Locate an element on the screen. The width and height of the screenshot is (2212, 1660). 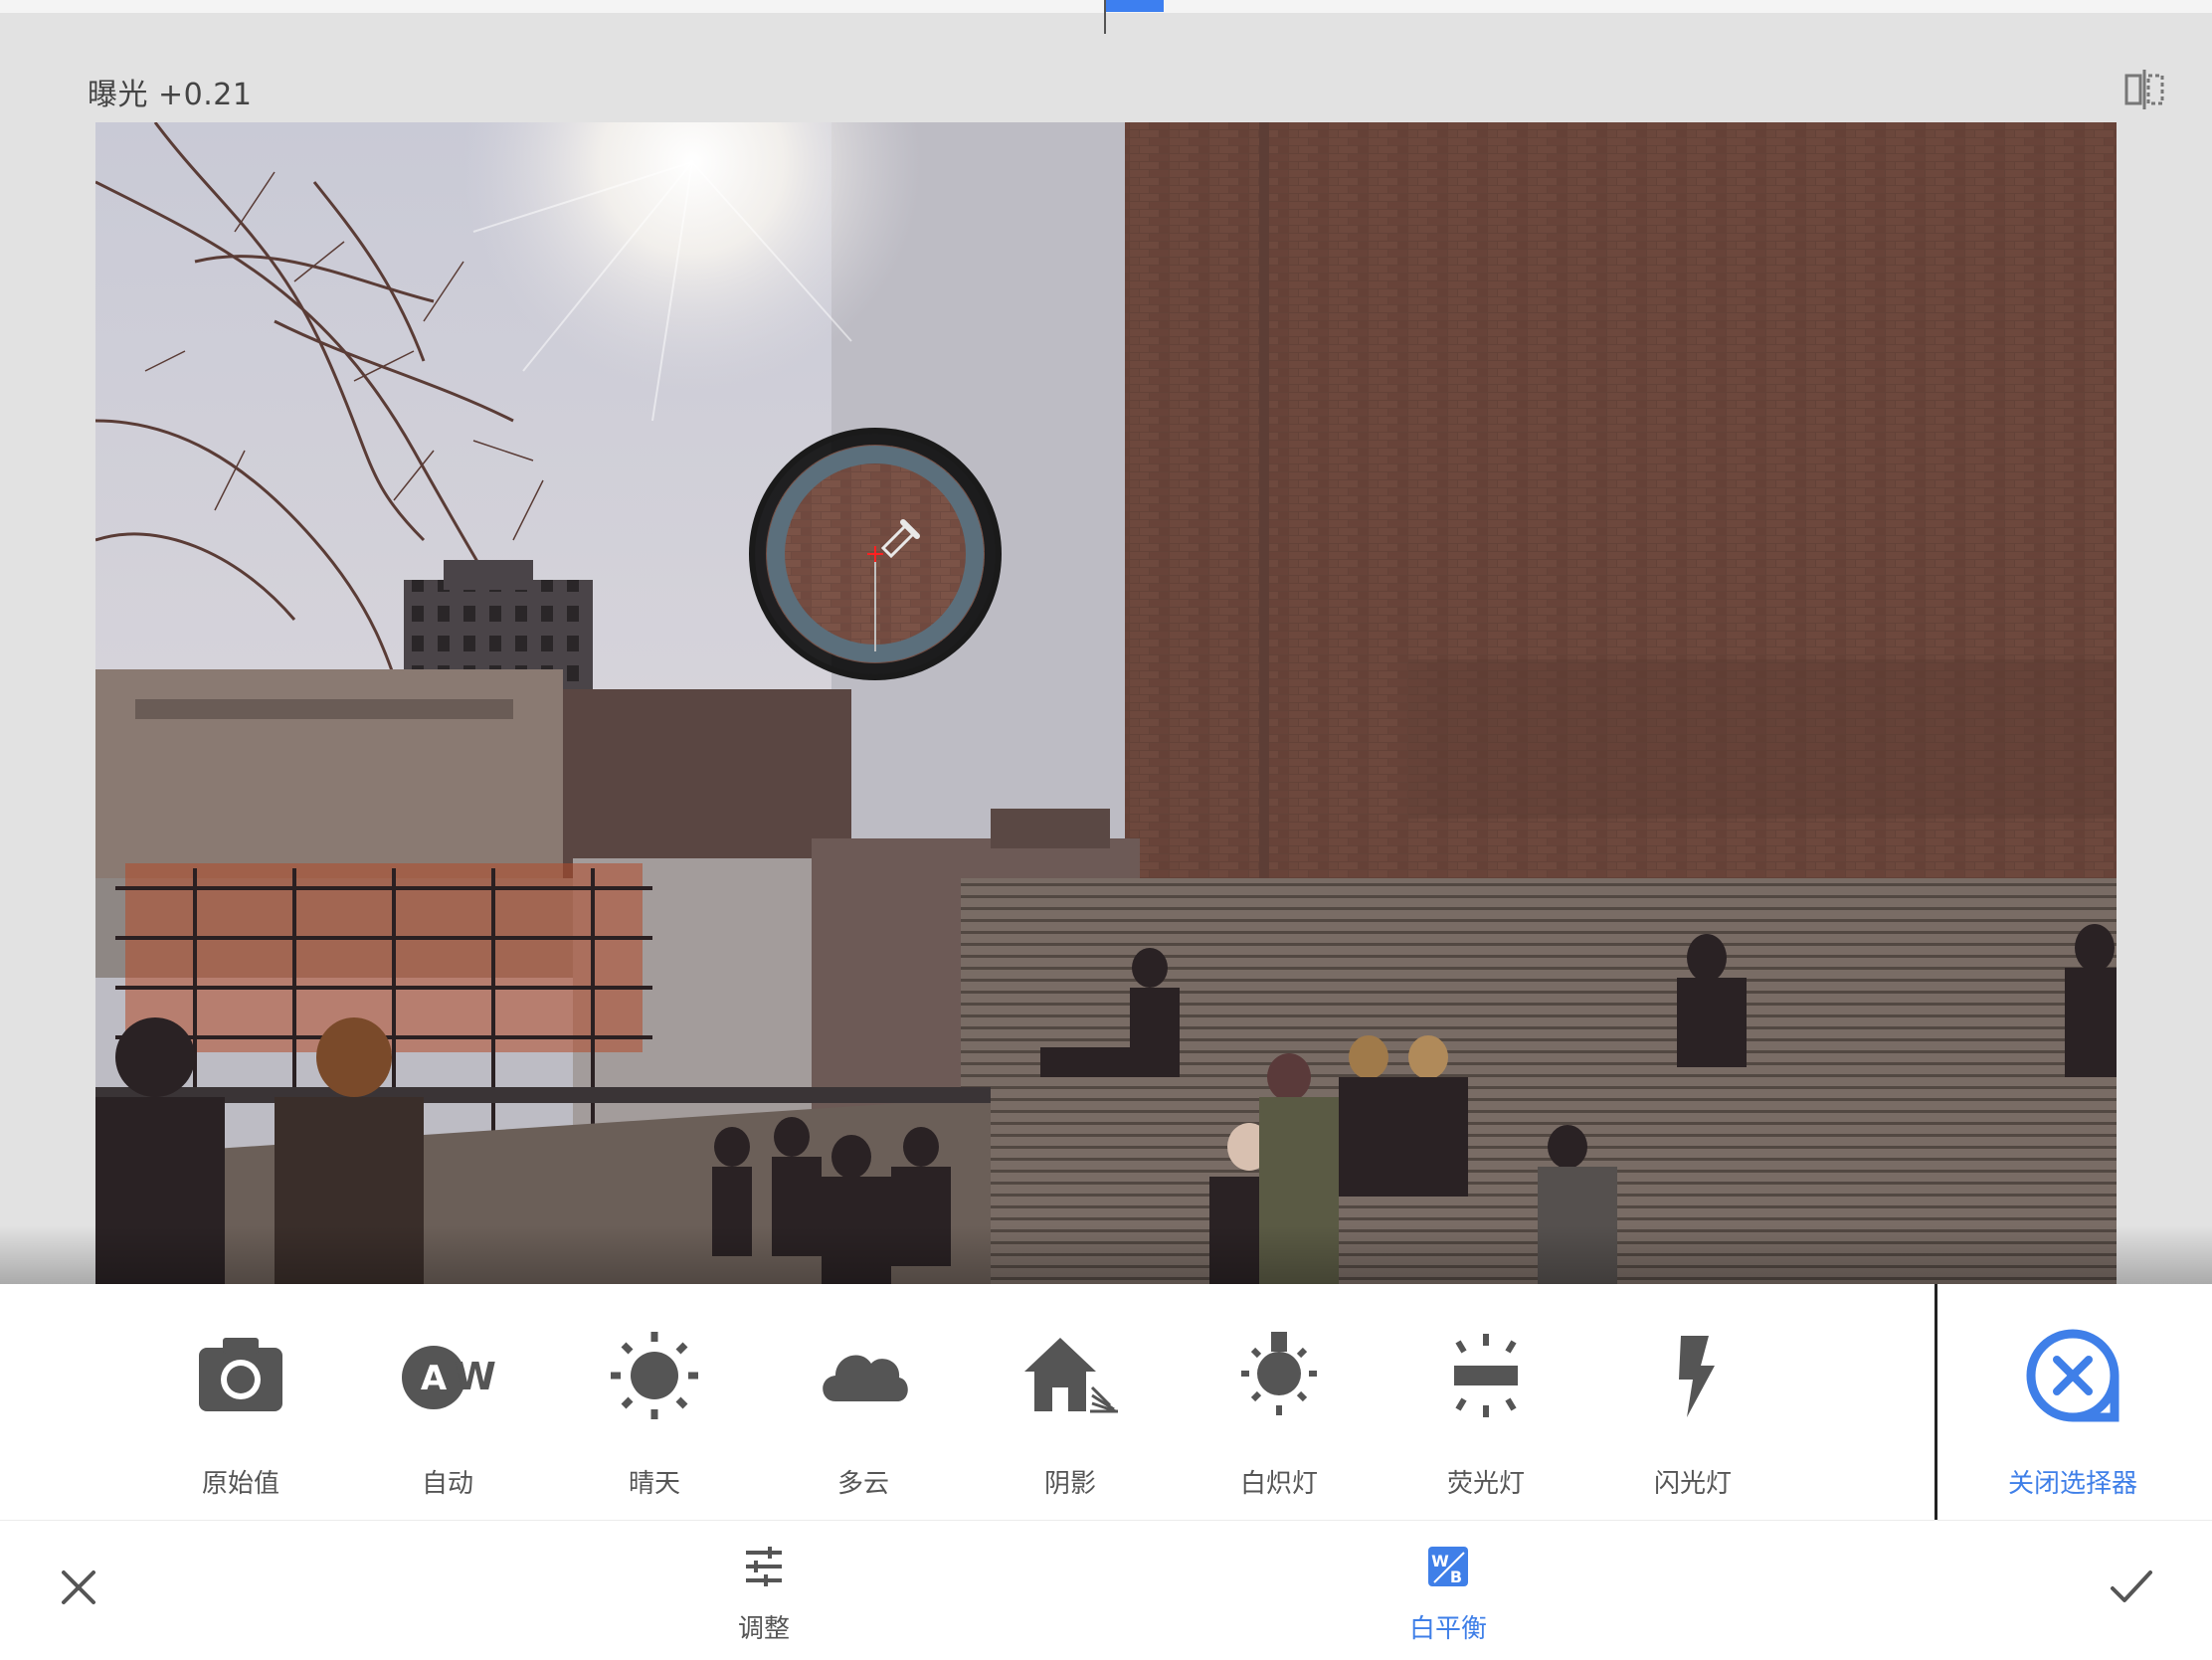
color-picker-loupe is located at coordinates (875, 554).